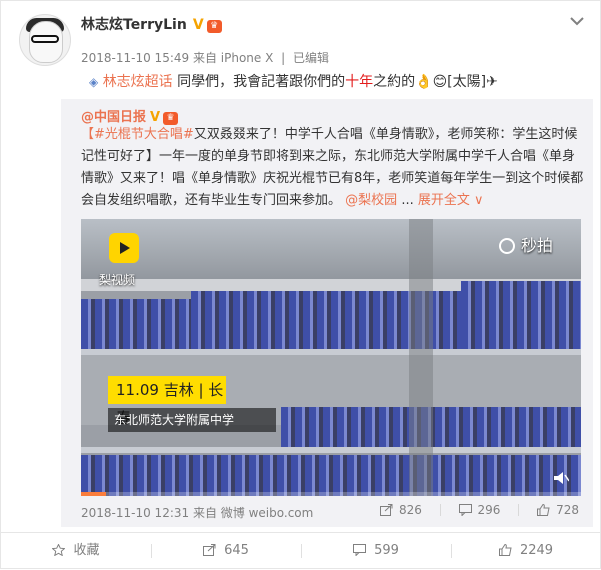 Image resolution: width=601 pixels, height=570 pixels. What do you see at coordinates (192, 420) in the screenshot?
I see `video-school-caption: 东北师范大学附属中学` at bounding box center [192, 420].